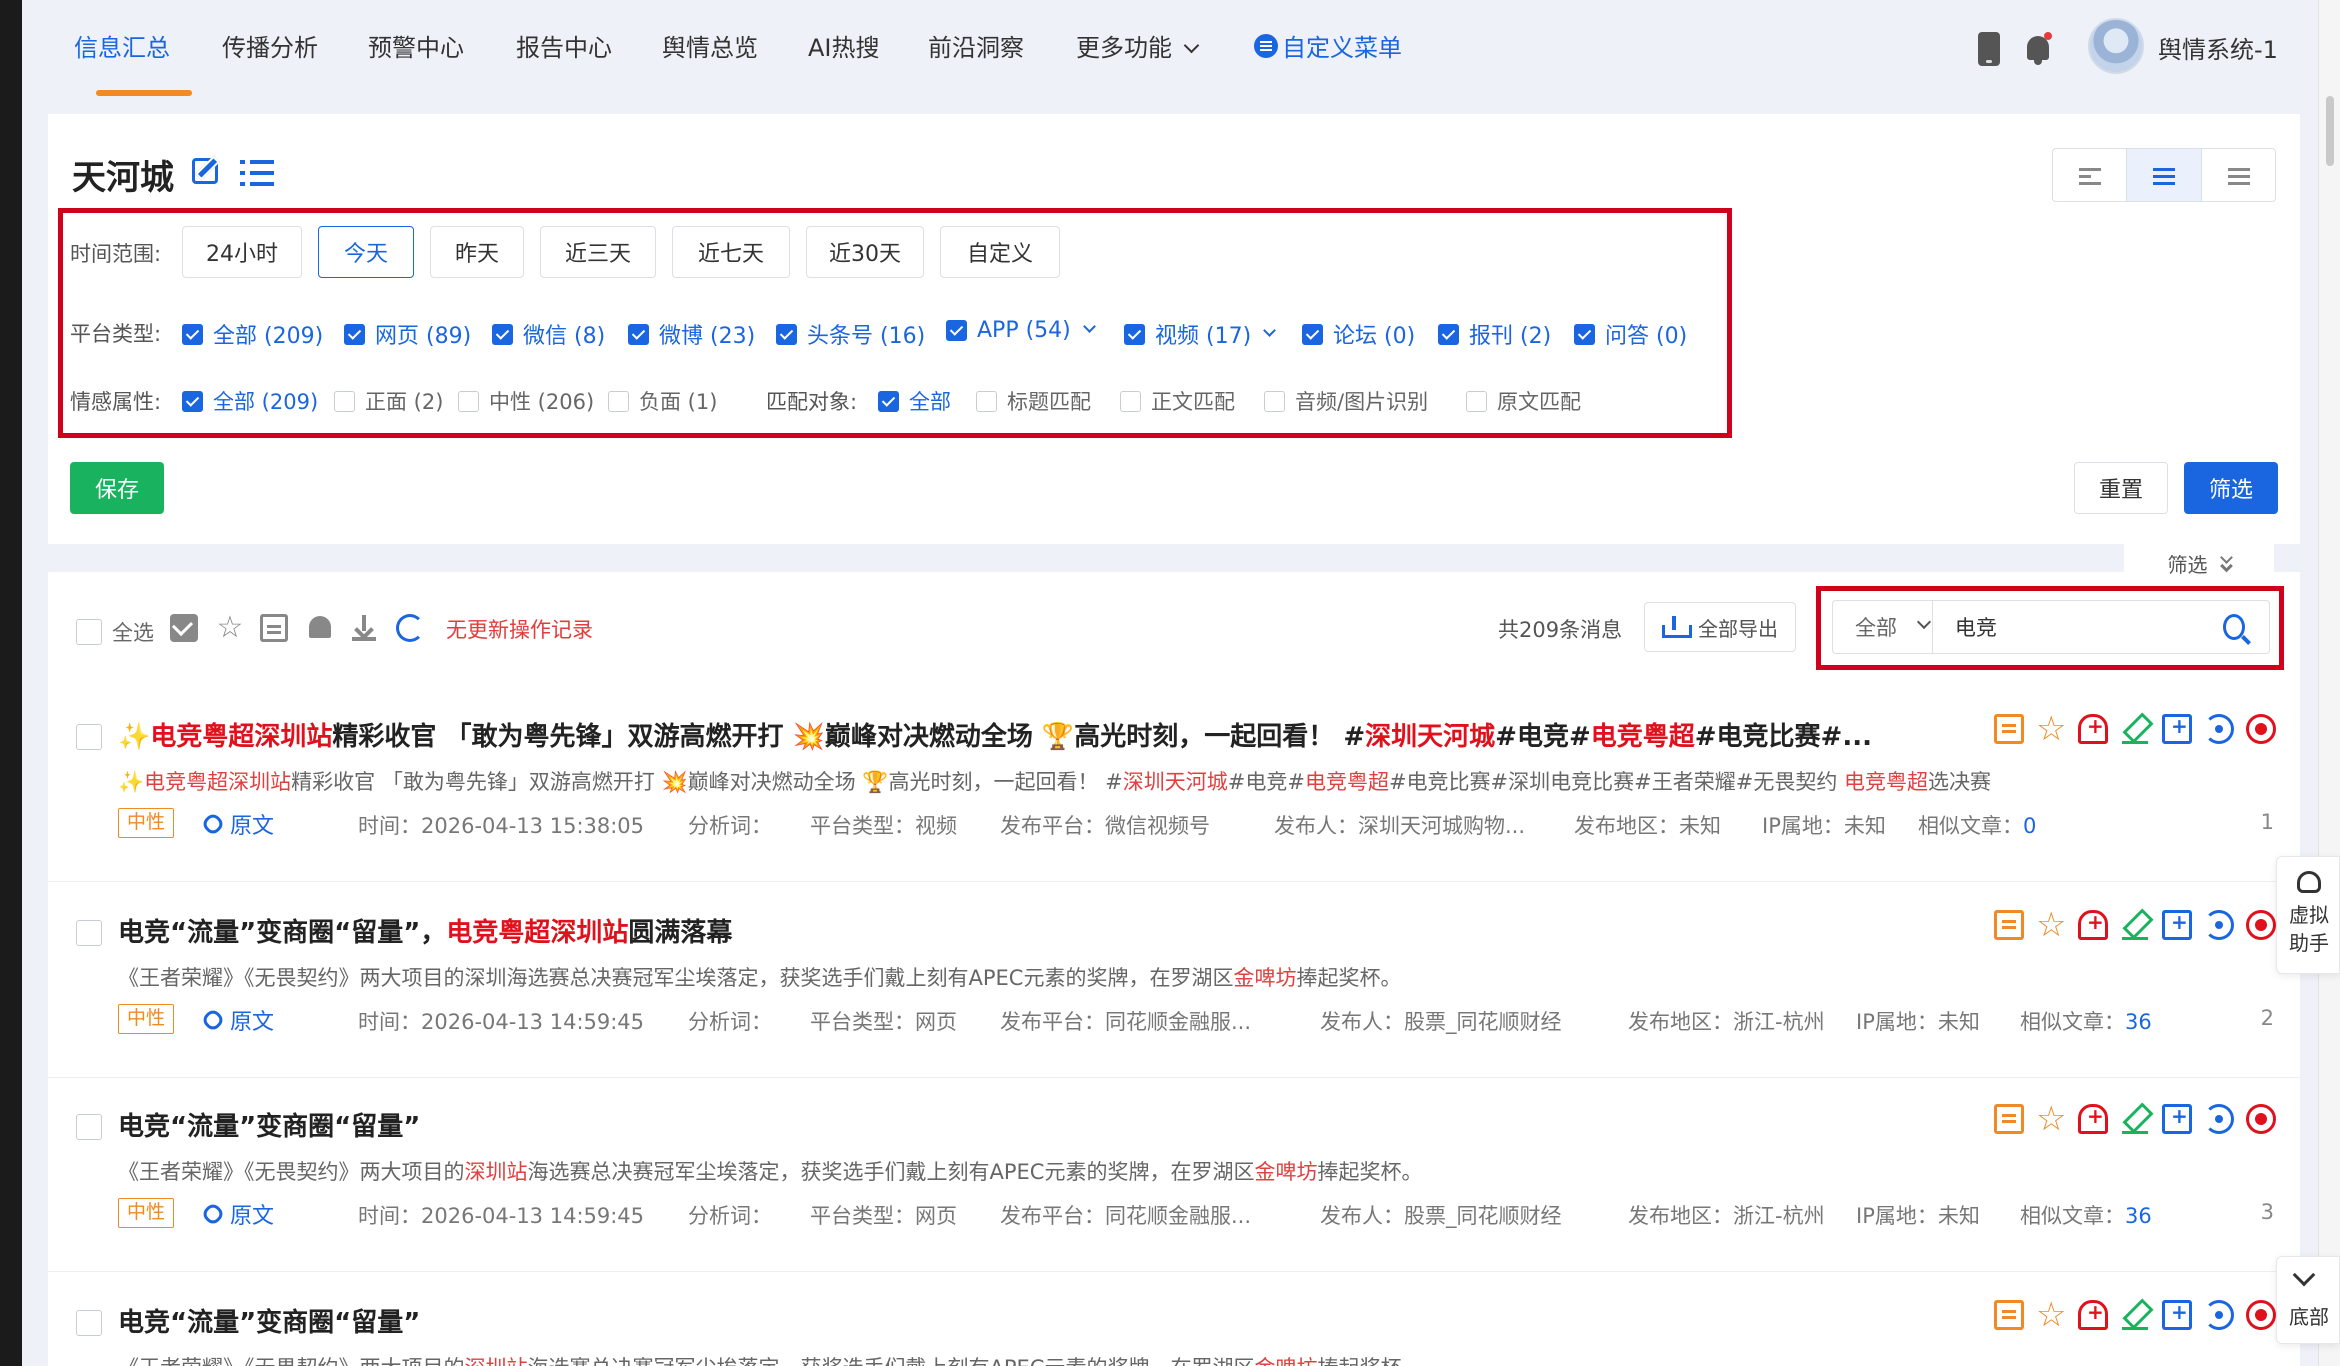 The width and height of the screenshot is (2340, 1366). I want to click on platform-weibo-checkbox: 微博 (23), so click(691, 334).